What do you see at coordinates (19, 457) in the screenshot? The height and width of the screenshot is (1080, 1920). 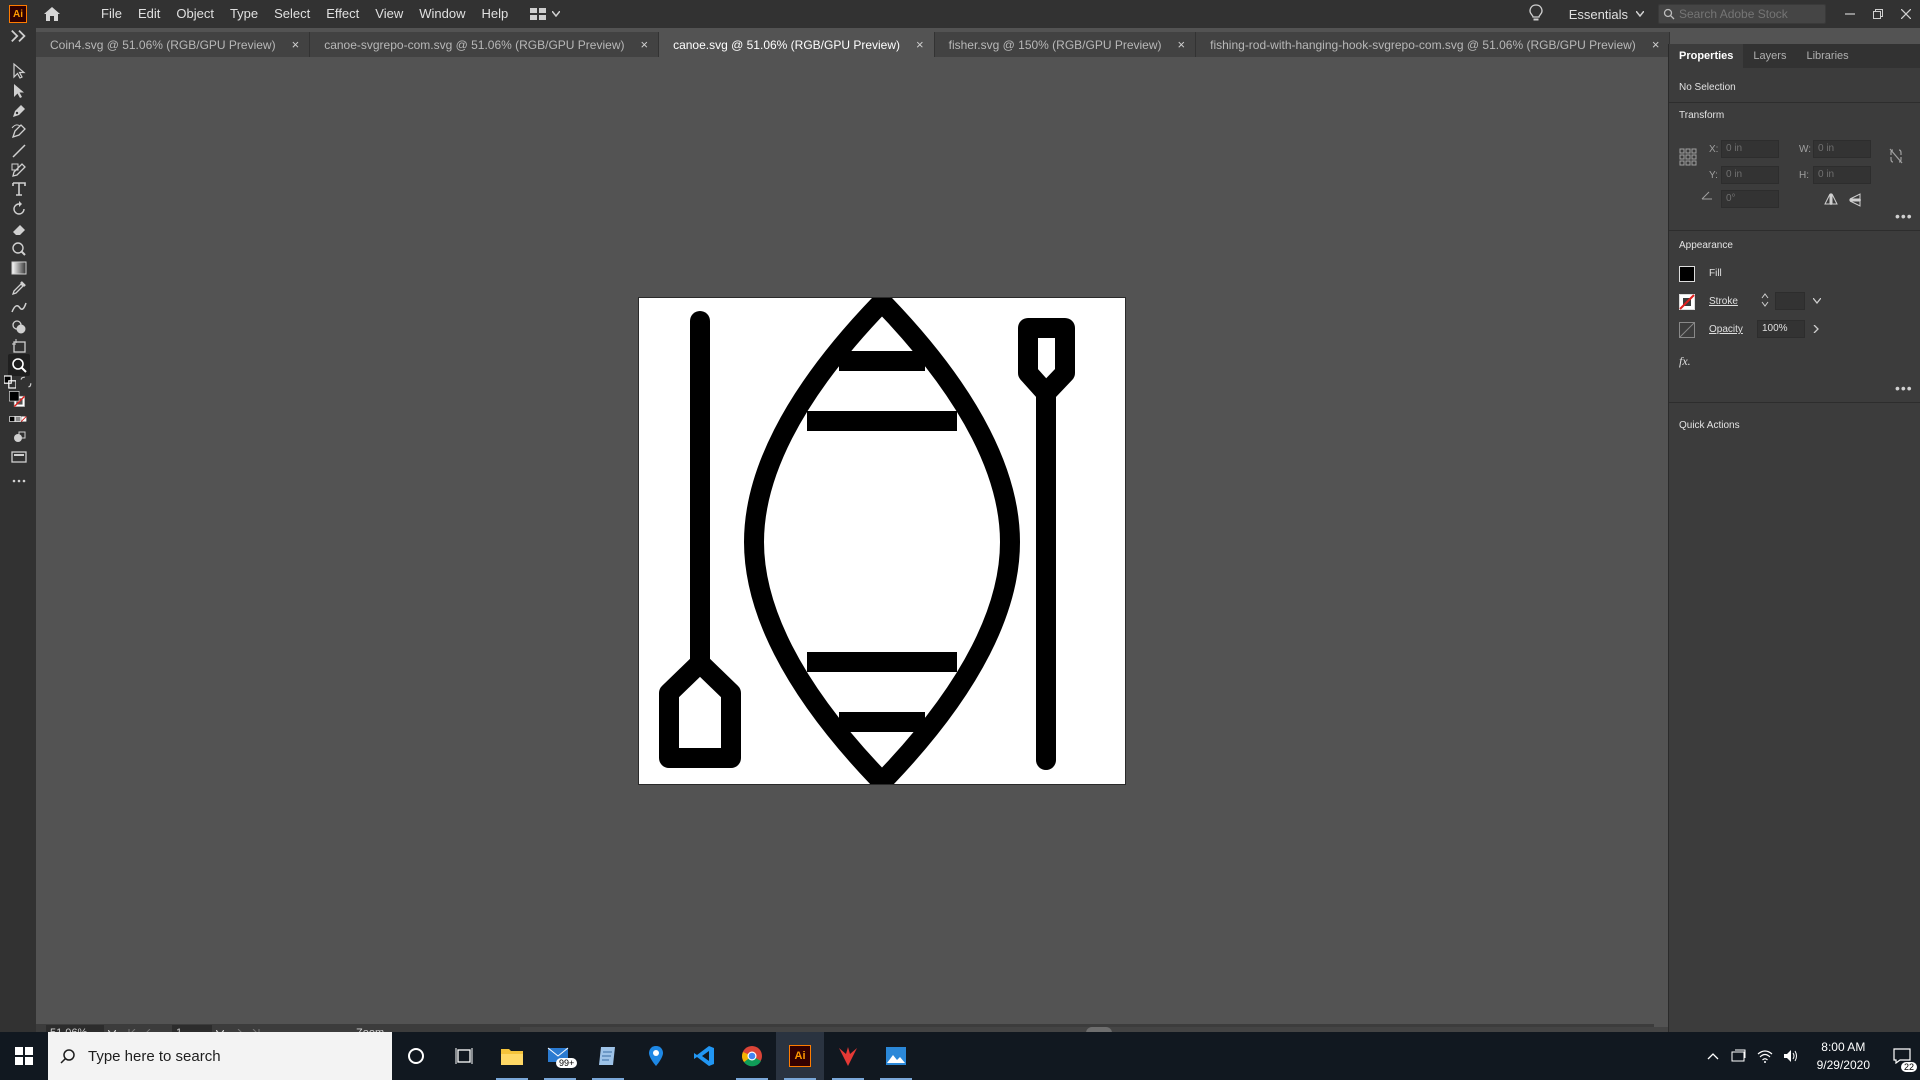 I see `screen-mode-button` at bounding box center [19, 457].